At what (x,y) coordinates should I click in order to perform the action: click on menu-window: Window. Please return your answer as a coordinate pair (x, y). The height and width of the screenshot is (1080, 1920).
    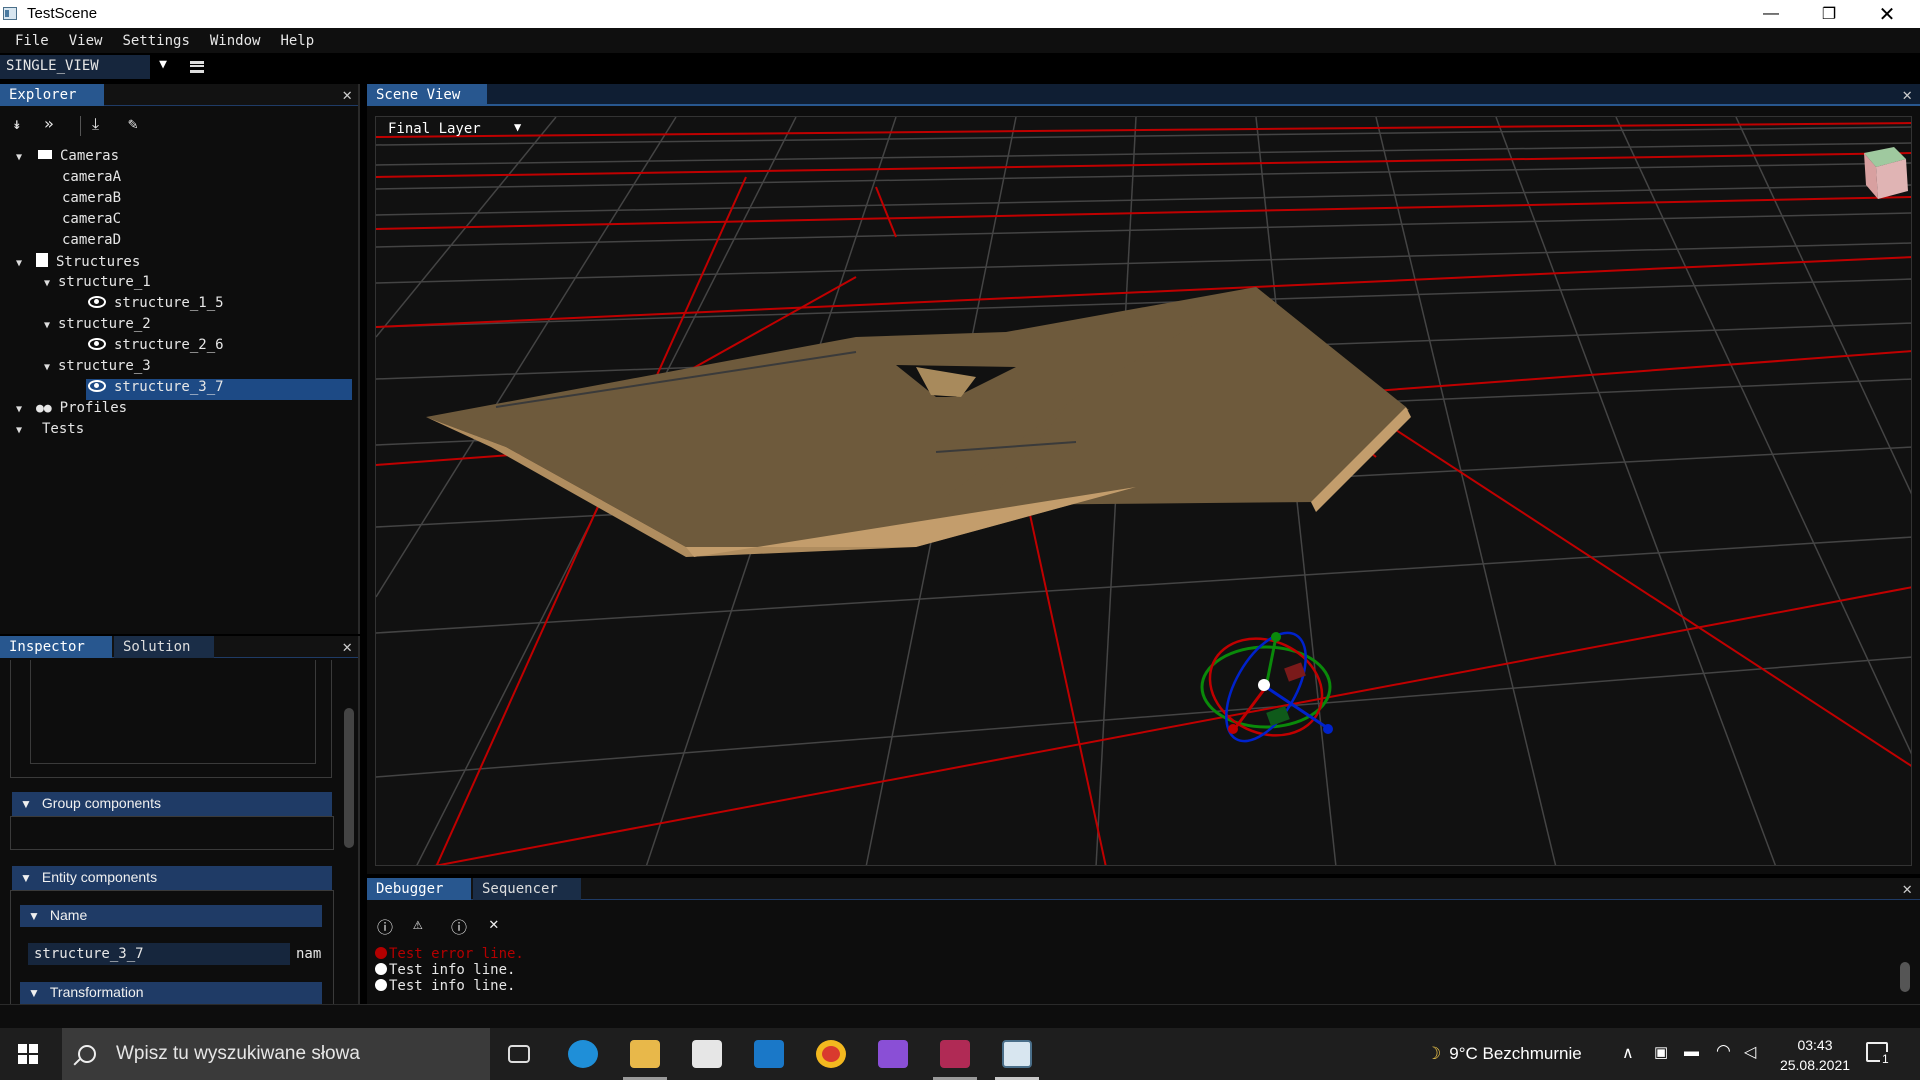
    Looking at the image, I should click on (235, 41).